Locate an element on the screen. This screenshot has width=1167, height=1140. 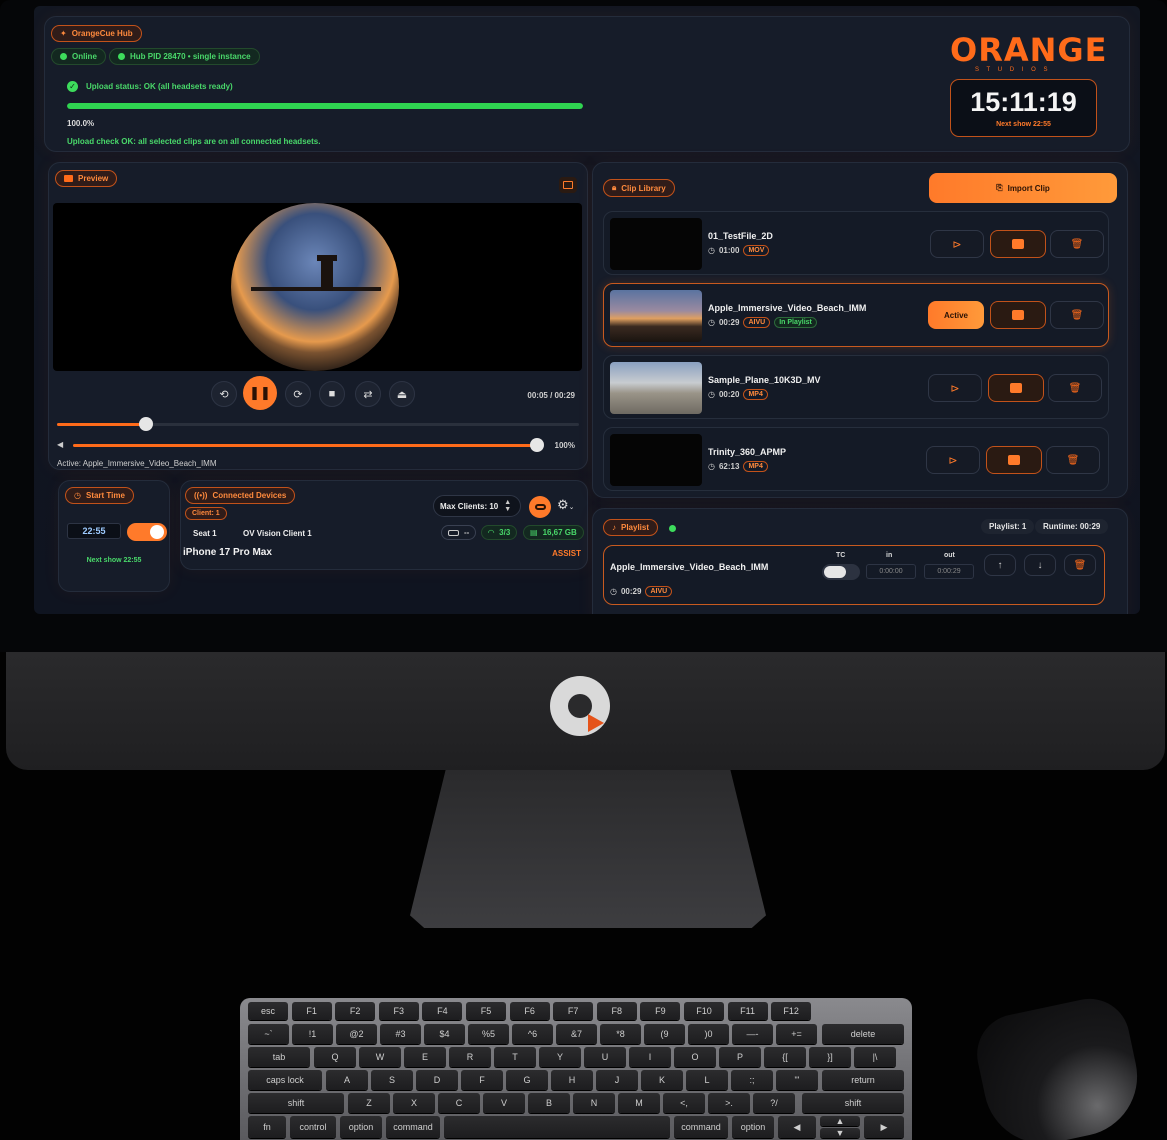
eject-button: ⏏ is located at coordinates (402, 394).